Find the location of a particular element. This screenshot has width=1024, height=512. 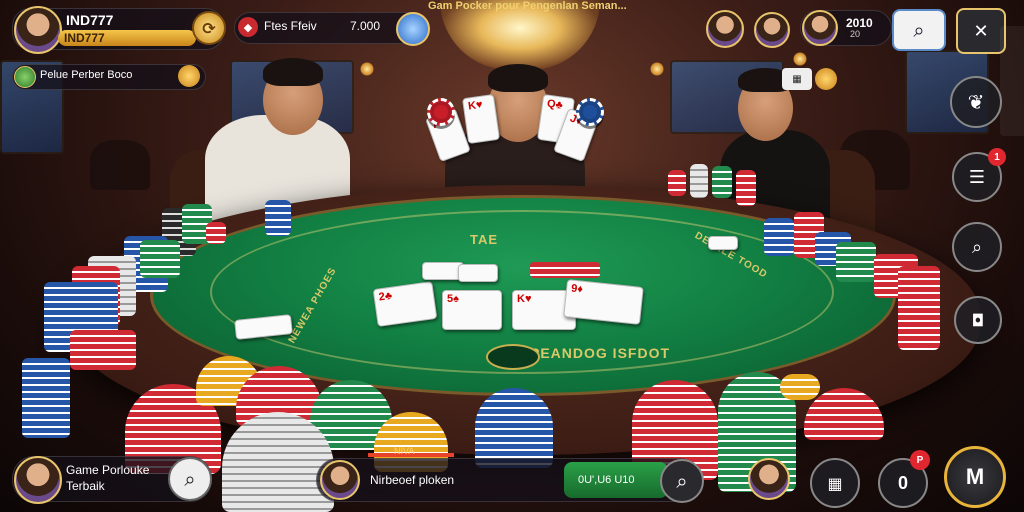

mode-label: Ftes Ffeiv is located at coordinates (290, 26).